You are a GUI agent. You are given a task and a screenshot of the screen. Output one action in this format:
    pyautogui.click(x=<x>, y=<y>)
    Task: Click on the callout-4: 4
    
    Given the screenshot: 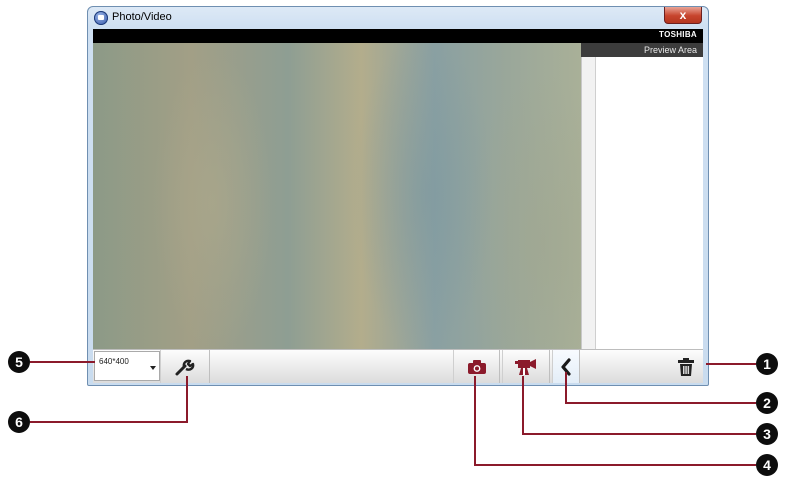 What is the action you would take?
    pyautogui.click(x=767, y=465)
    